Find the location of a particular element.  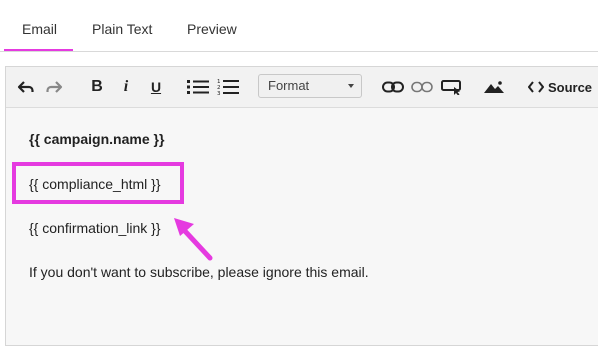

source-code-icon is located at coordinates (535, 87).